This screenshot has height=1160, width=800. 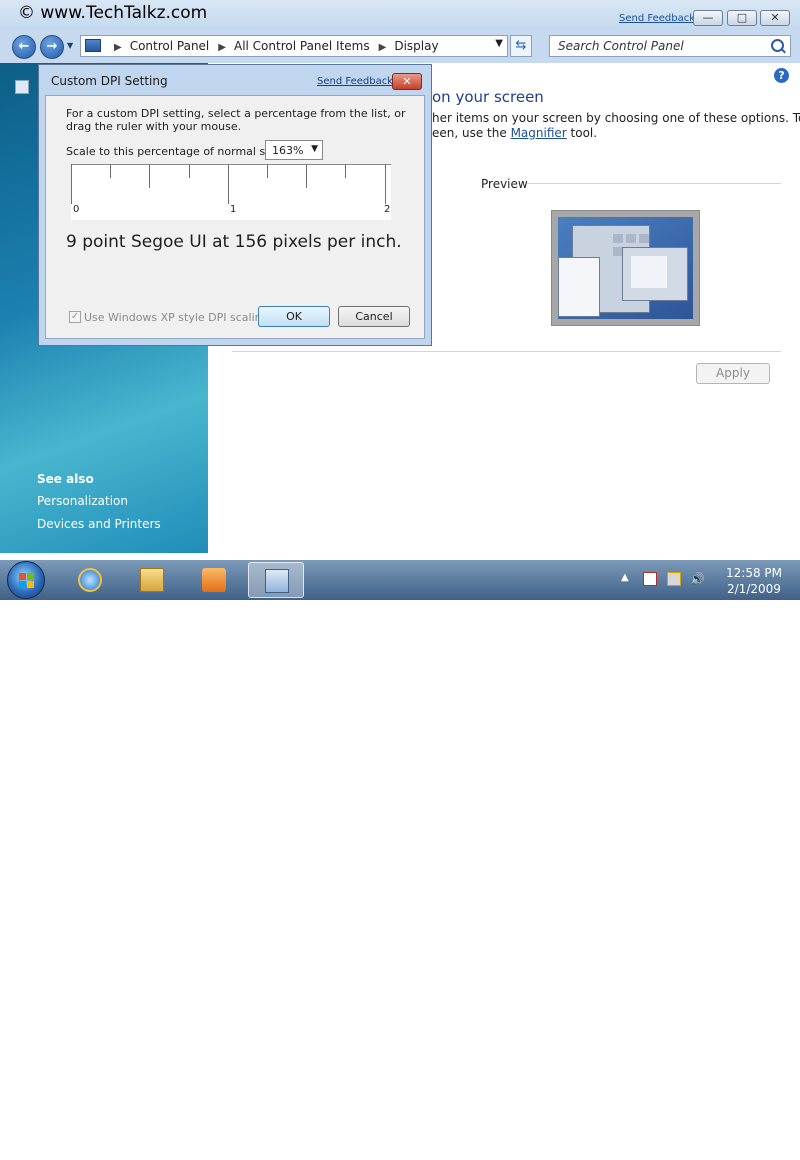 What do you see at coordinates (176, 317) in the screenshot?
I see `xp-style-dpi-label: Use Windows XP style DPI scaling` at bounding box center [176, 317].